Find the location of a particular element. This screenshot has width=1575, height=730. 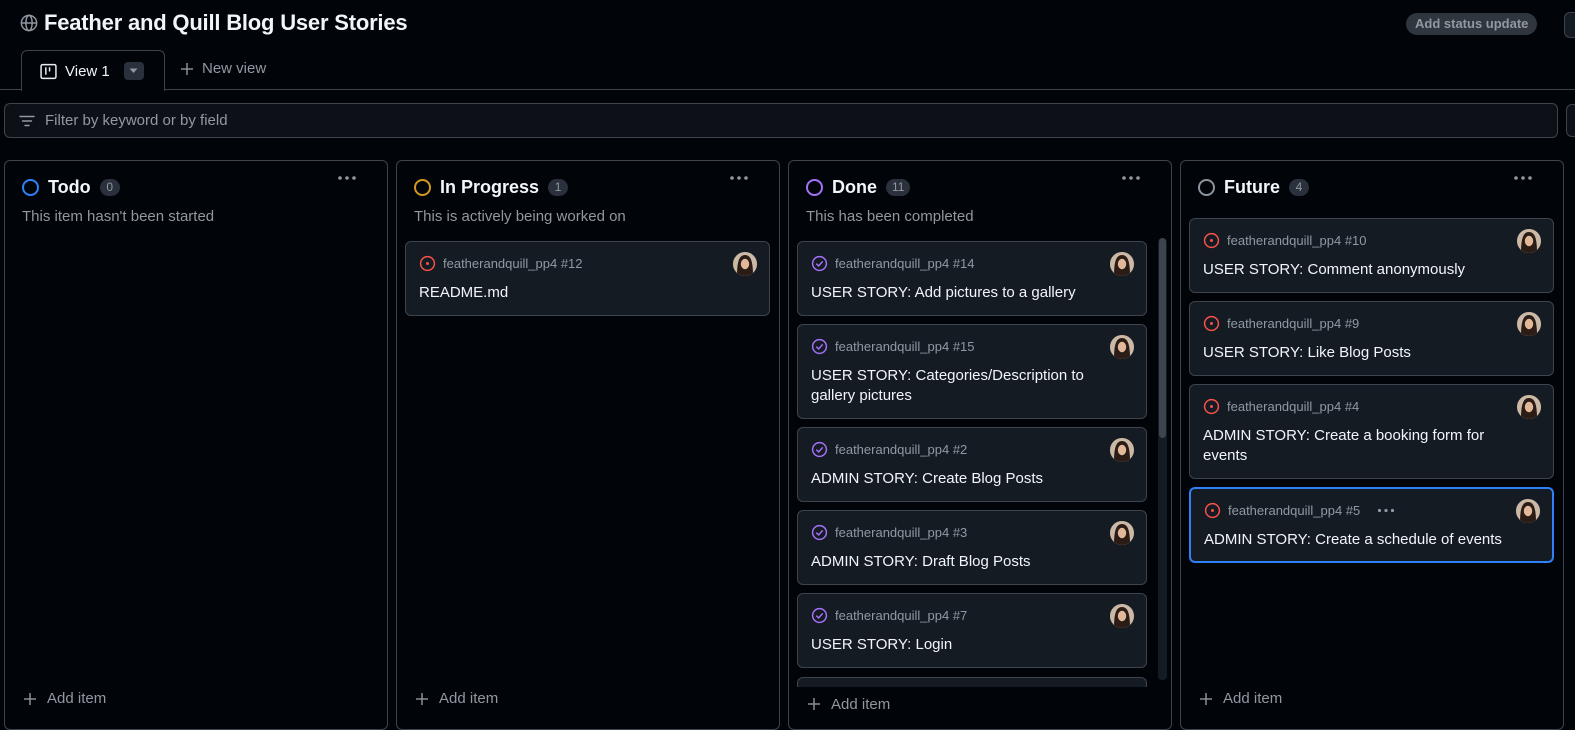

filter-bar is located at coordinates (781, 120).